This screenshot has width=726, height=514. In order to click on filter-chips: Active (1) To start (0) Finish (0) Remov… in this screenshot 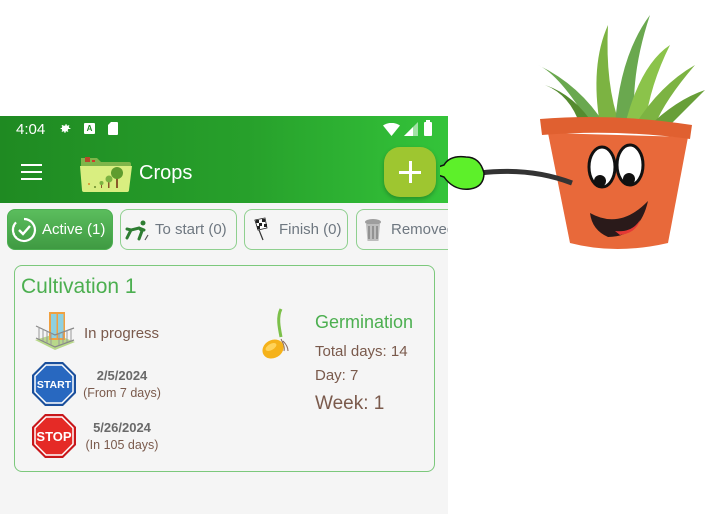, I will do `click(227, 230)`.